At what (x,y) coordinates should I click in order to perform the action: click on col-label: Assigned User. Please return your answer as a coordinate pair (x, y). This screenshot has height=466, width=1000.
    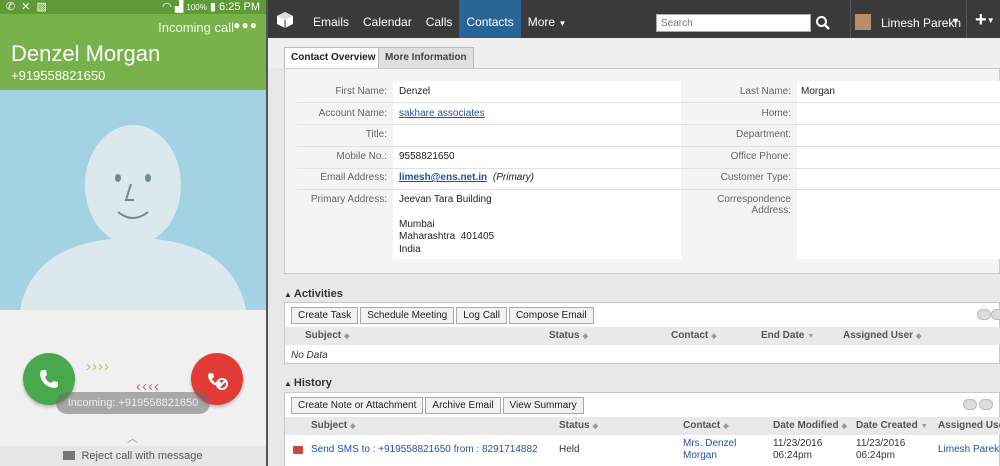
    Looking at the image, I should click on (878, 335).